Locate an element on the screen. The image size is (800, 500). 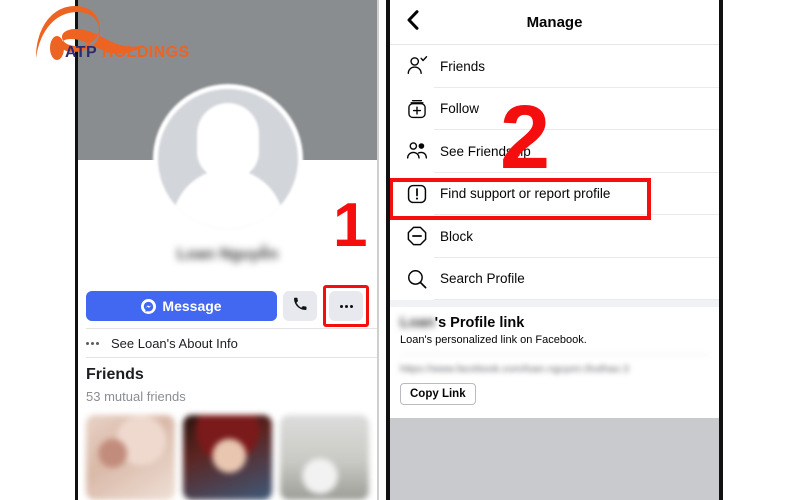
search-icon is located at coordinates (417, 279).